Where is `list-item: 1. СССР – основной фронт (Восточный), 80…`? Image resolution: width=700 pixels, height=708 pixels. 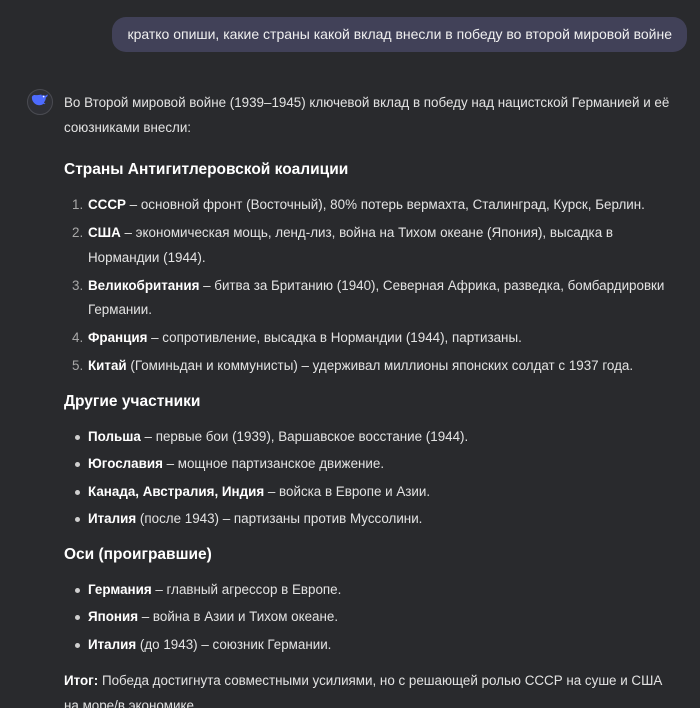 list-item: 1. СССР – основной фронт (Восточный), 80… is located at coordinates (372, 205).